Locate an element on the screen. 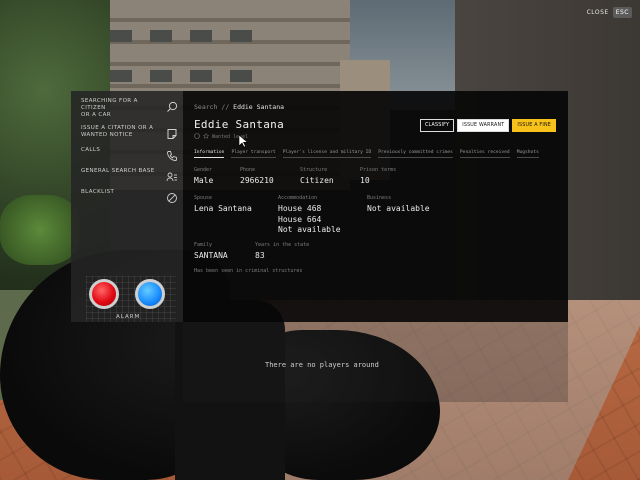  tab-information: Information is located at coordinates (209, 154).